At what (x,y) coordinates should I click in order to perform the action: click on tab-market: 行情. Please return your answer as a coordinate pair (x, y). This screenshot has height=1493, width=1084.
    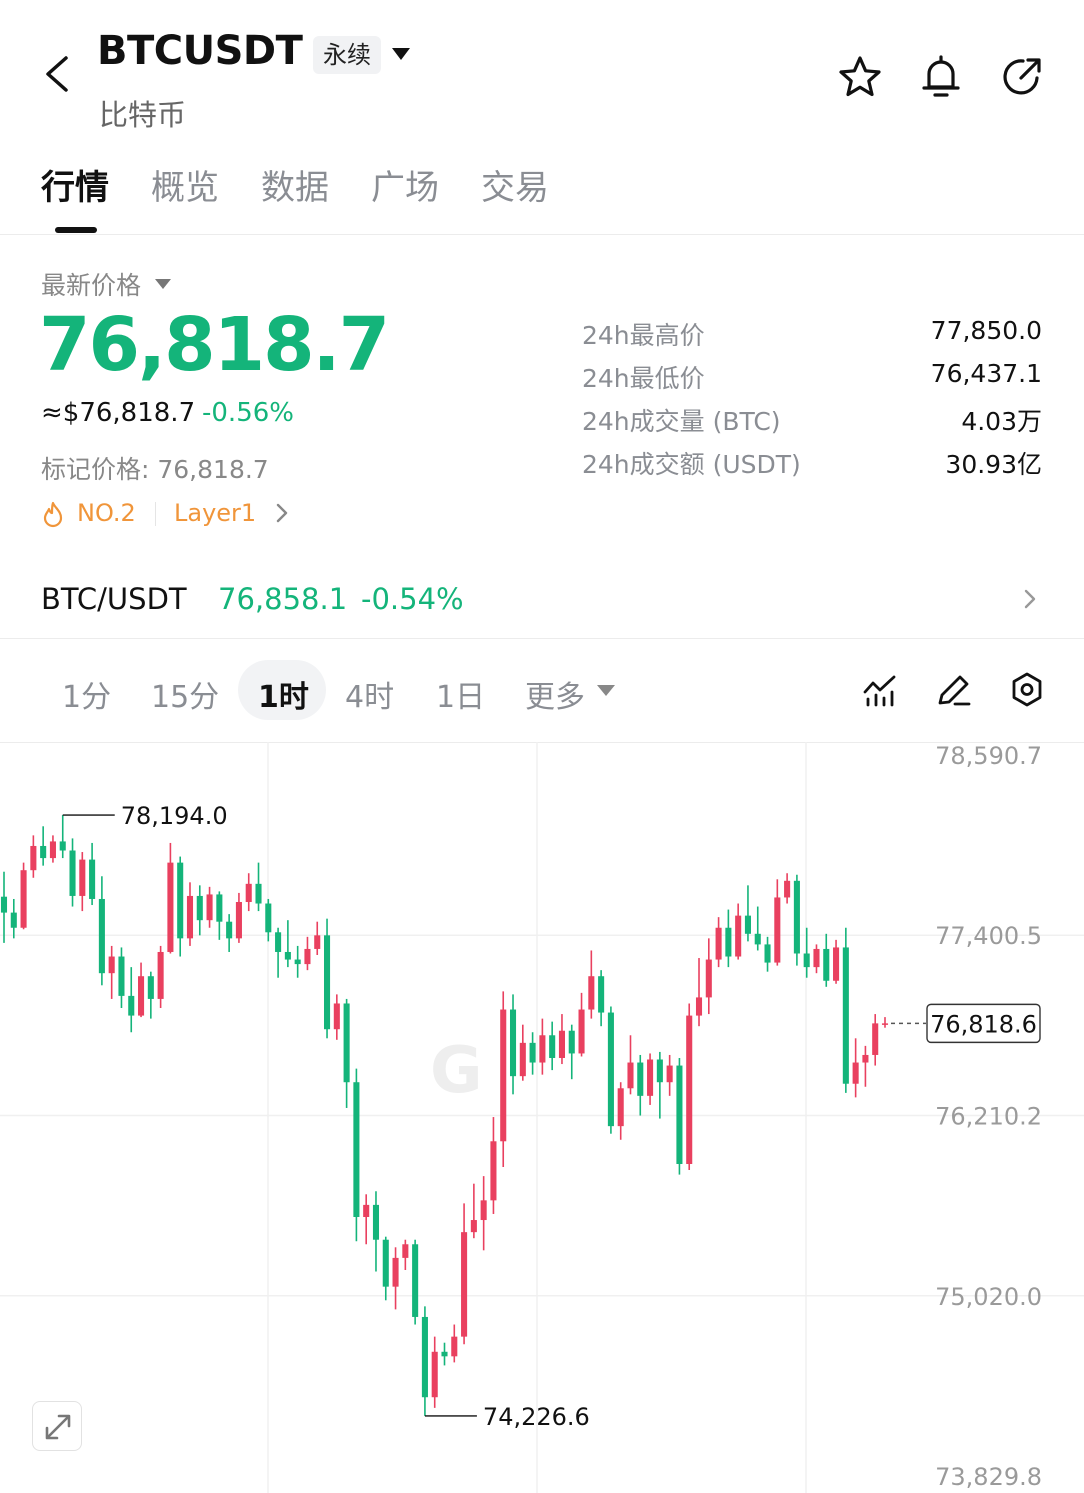
    Looking at the image, I should click on (75, 184).